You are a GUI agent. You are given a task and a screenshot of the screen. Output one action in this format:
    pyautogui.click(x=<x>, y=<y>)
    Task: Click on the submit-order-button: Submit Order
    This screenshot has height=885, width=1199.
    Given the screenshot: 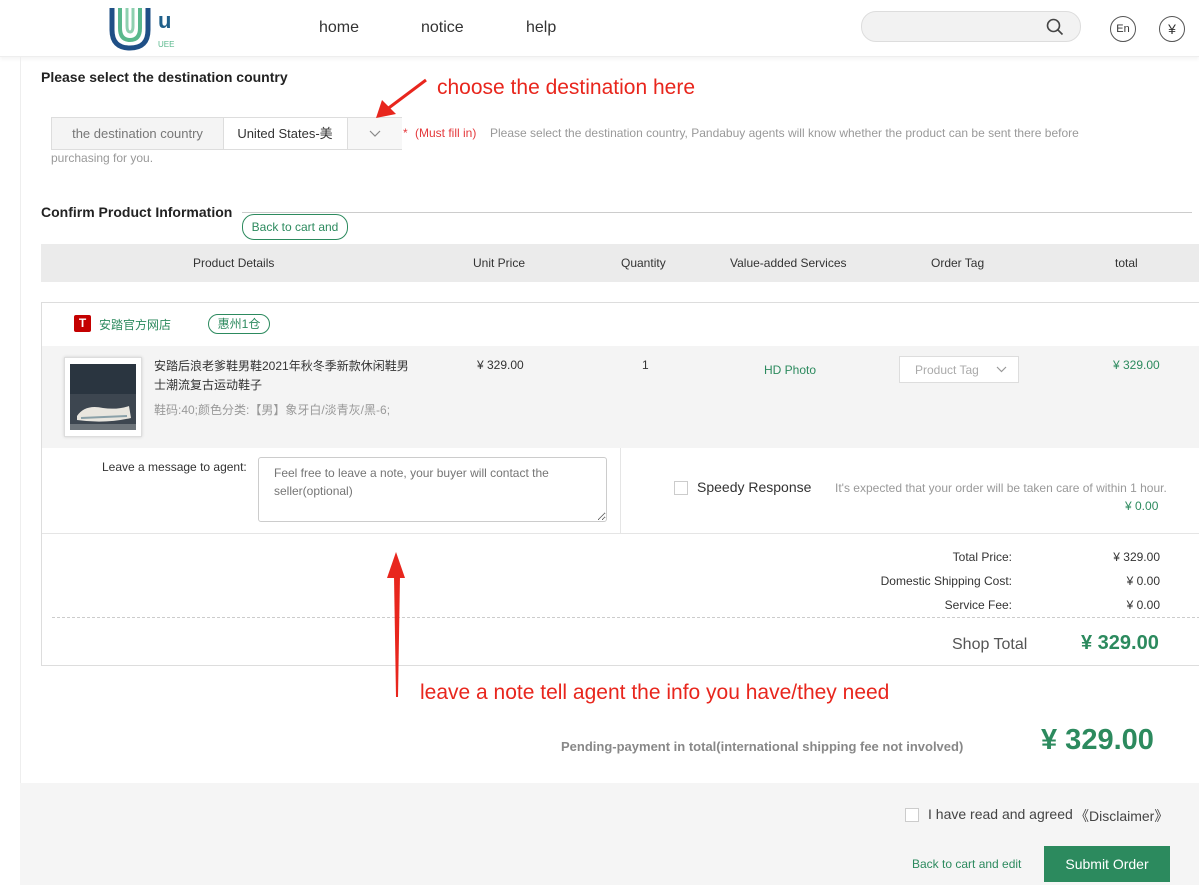 What is the action you would take?
    pyautogui.click(x=1107, y=864)
    